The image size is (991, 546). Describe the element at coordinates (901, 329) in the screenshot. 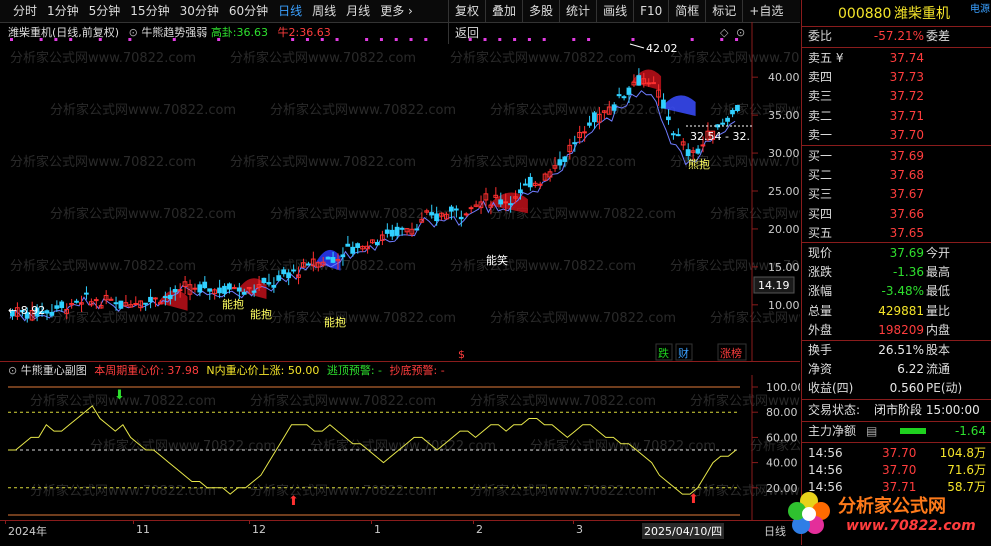

I see `stat-row-4-value: 198209` at that location.